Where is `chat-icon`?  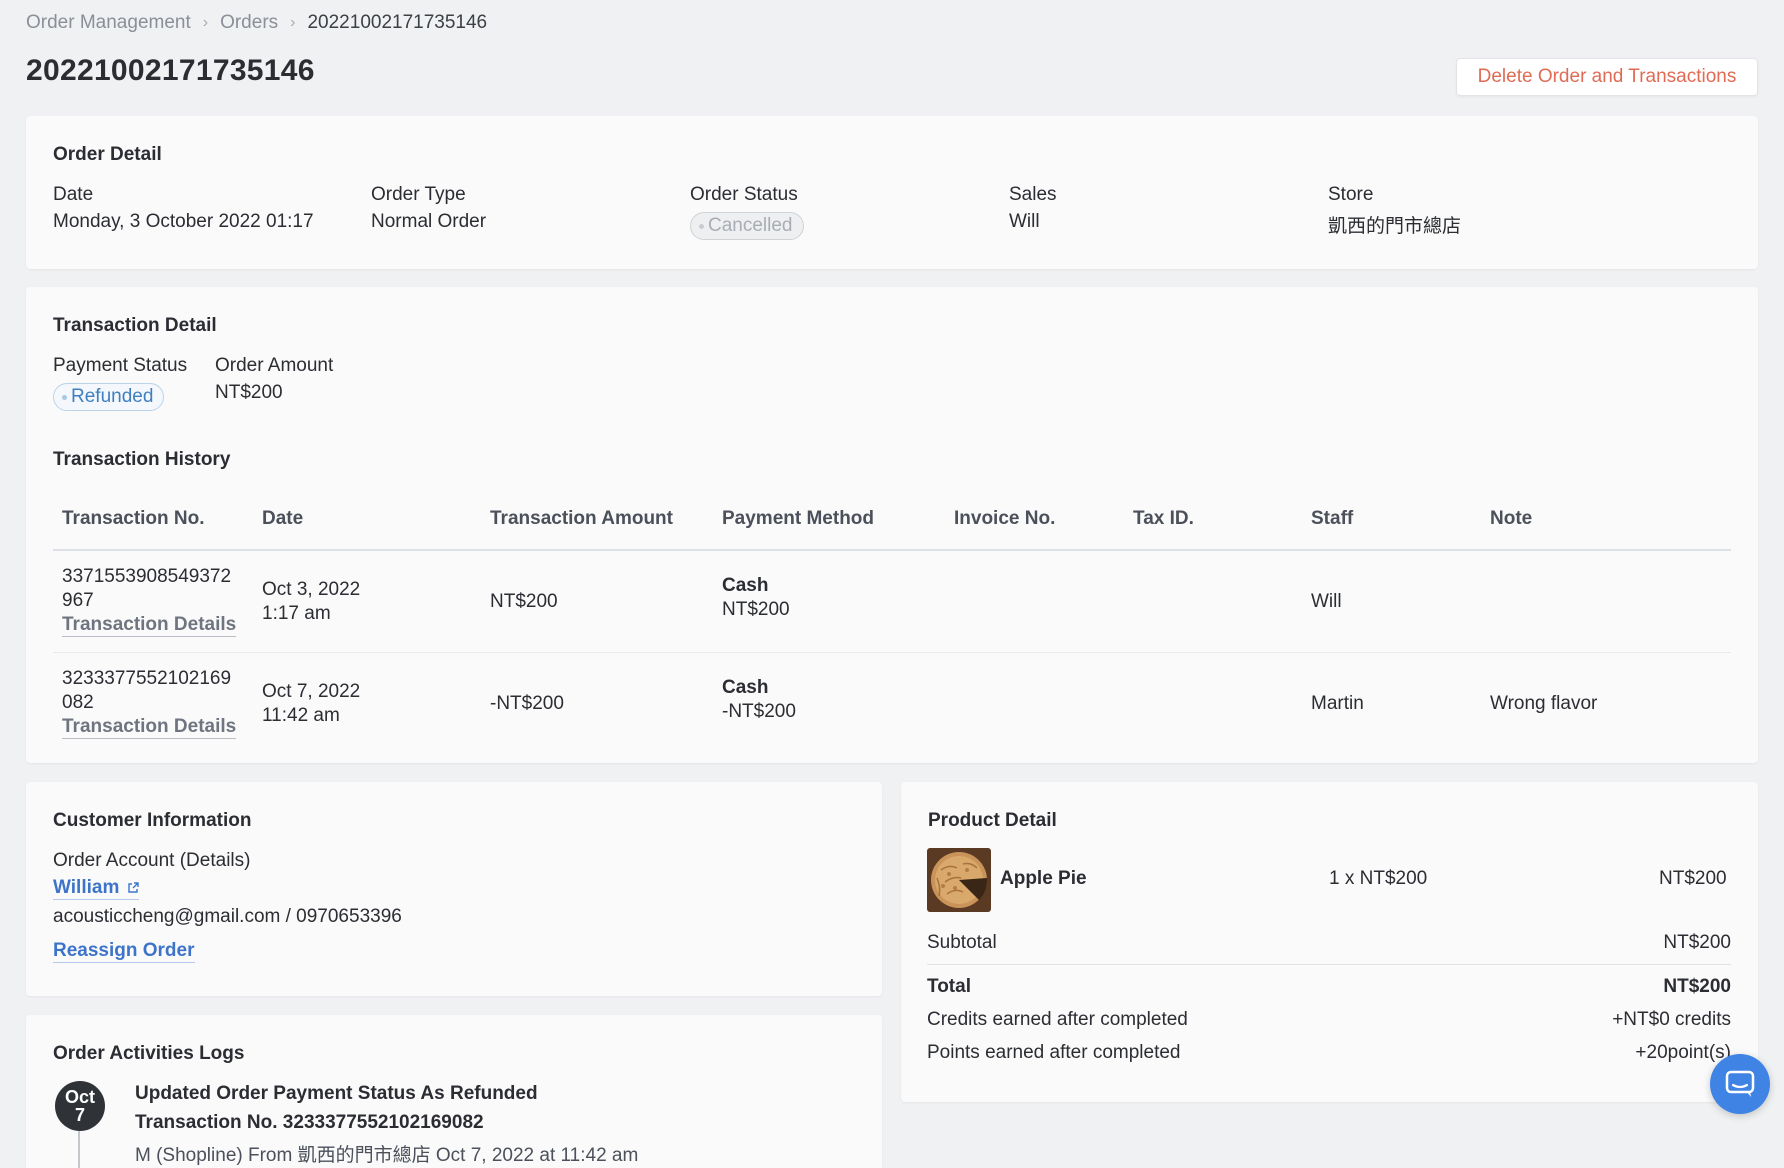
chat-icon is located at coordinates (1740, 1083).